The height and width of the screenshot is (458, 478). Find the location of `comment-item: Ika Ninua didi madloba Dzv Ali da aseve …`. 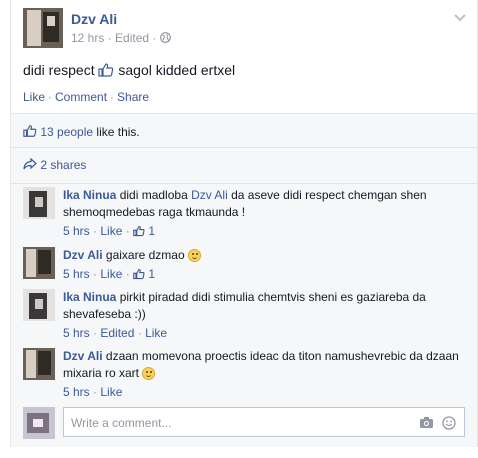

comment-item: Ika Ninua didi madloba Dzv Ali da aseve … is located at coordinates (243, 213).